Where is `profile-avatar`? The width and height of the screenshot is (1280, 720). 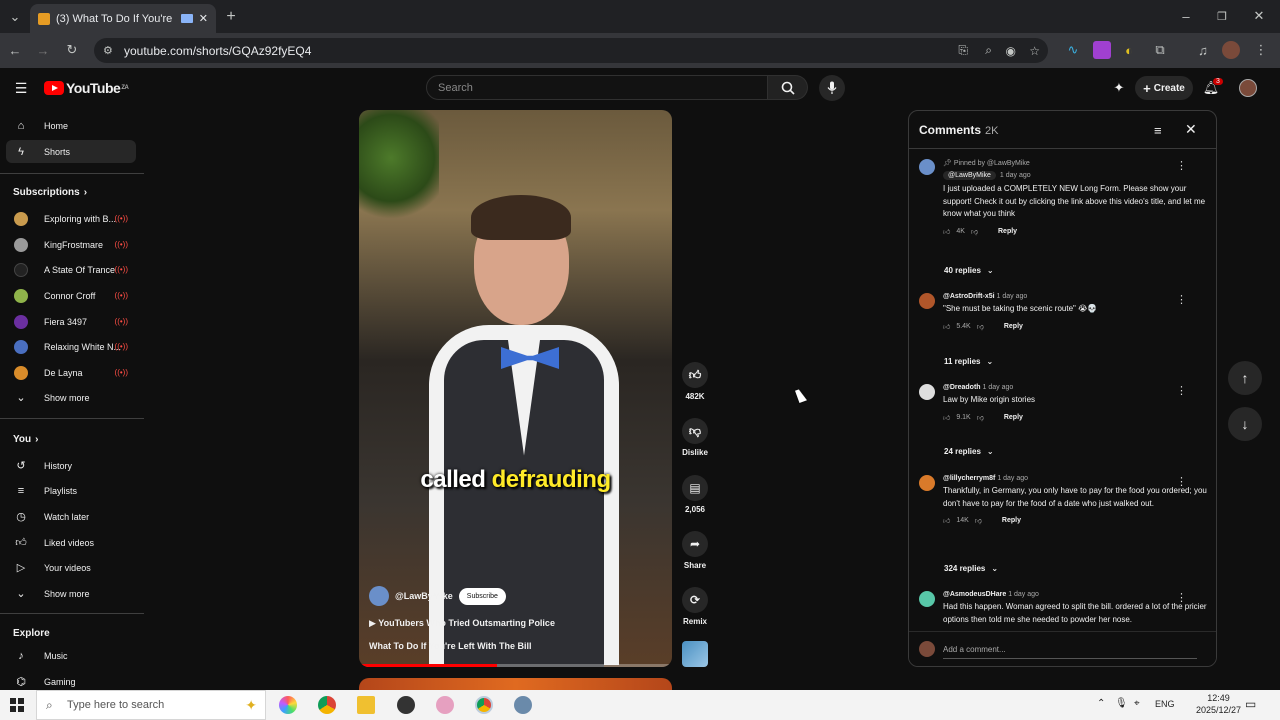 profile-avatar is located at coordinates (1231, 50).